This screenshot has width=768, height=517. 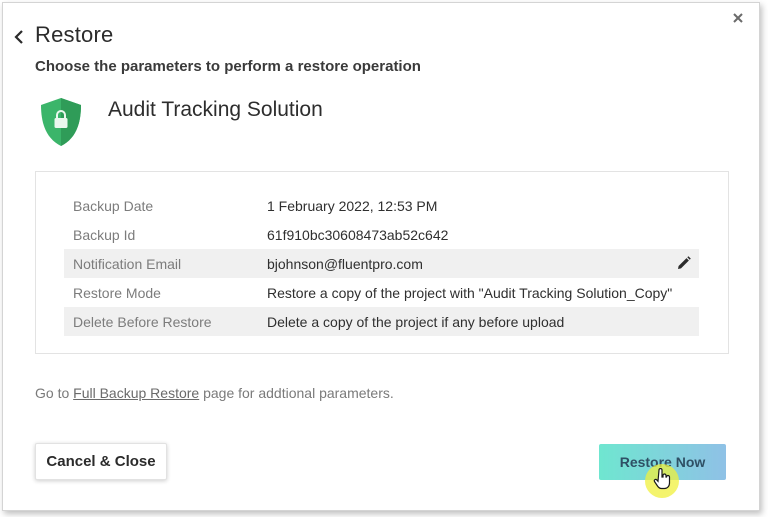 What do you see at coordinates (358, 234) in the screenshot?
I see `param-value: 61f910bc30608473ab52c642` at bounding box center [358, 234].